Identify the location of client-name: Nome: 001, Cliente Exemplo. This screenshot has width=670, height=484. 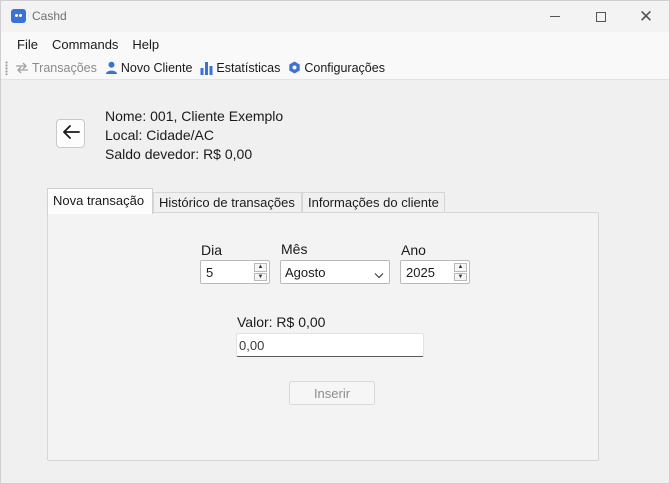
(194, 116).